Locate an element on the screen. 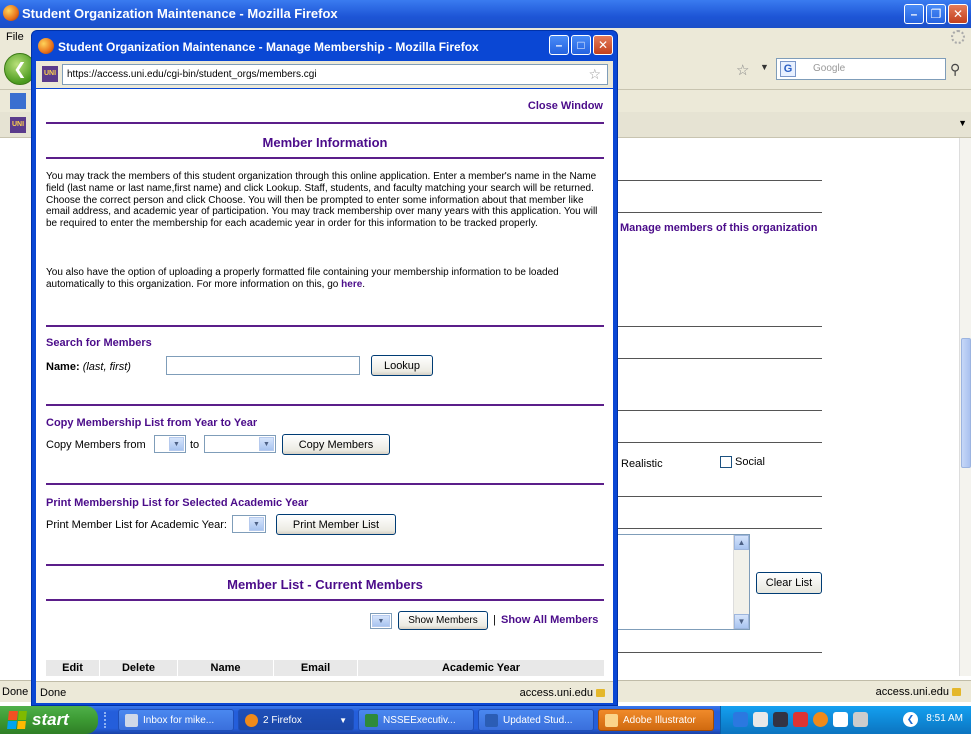  copy-from-year-select: ▼ is located at coordinates (170, 444).